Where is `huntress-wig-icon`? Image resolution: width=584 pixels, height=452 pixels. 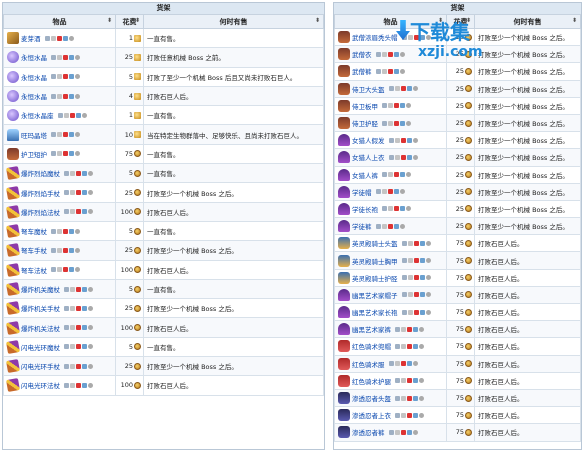 huntress-wig-icon is located at coordinates (344, 140).